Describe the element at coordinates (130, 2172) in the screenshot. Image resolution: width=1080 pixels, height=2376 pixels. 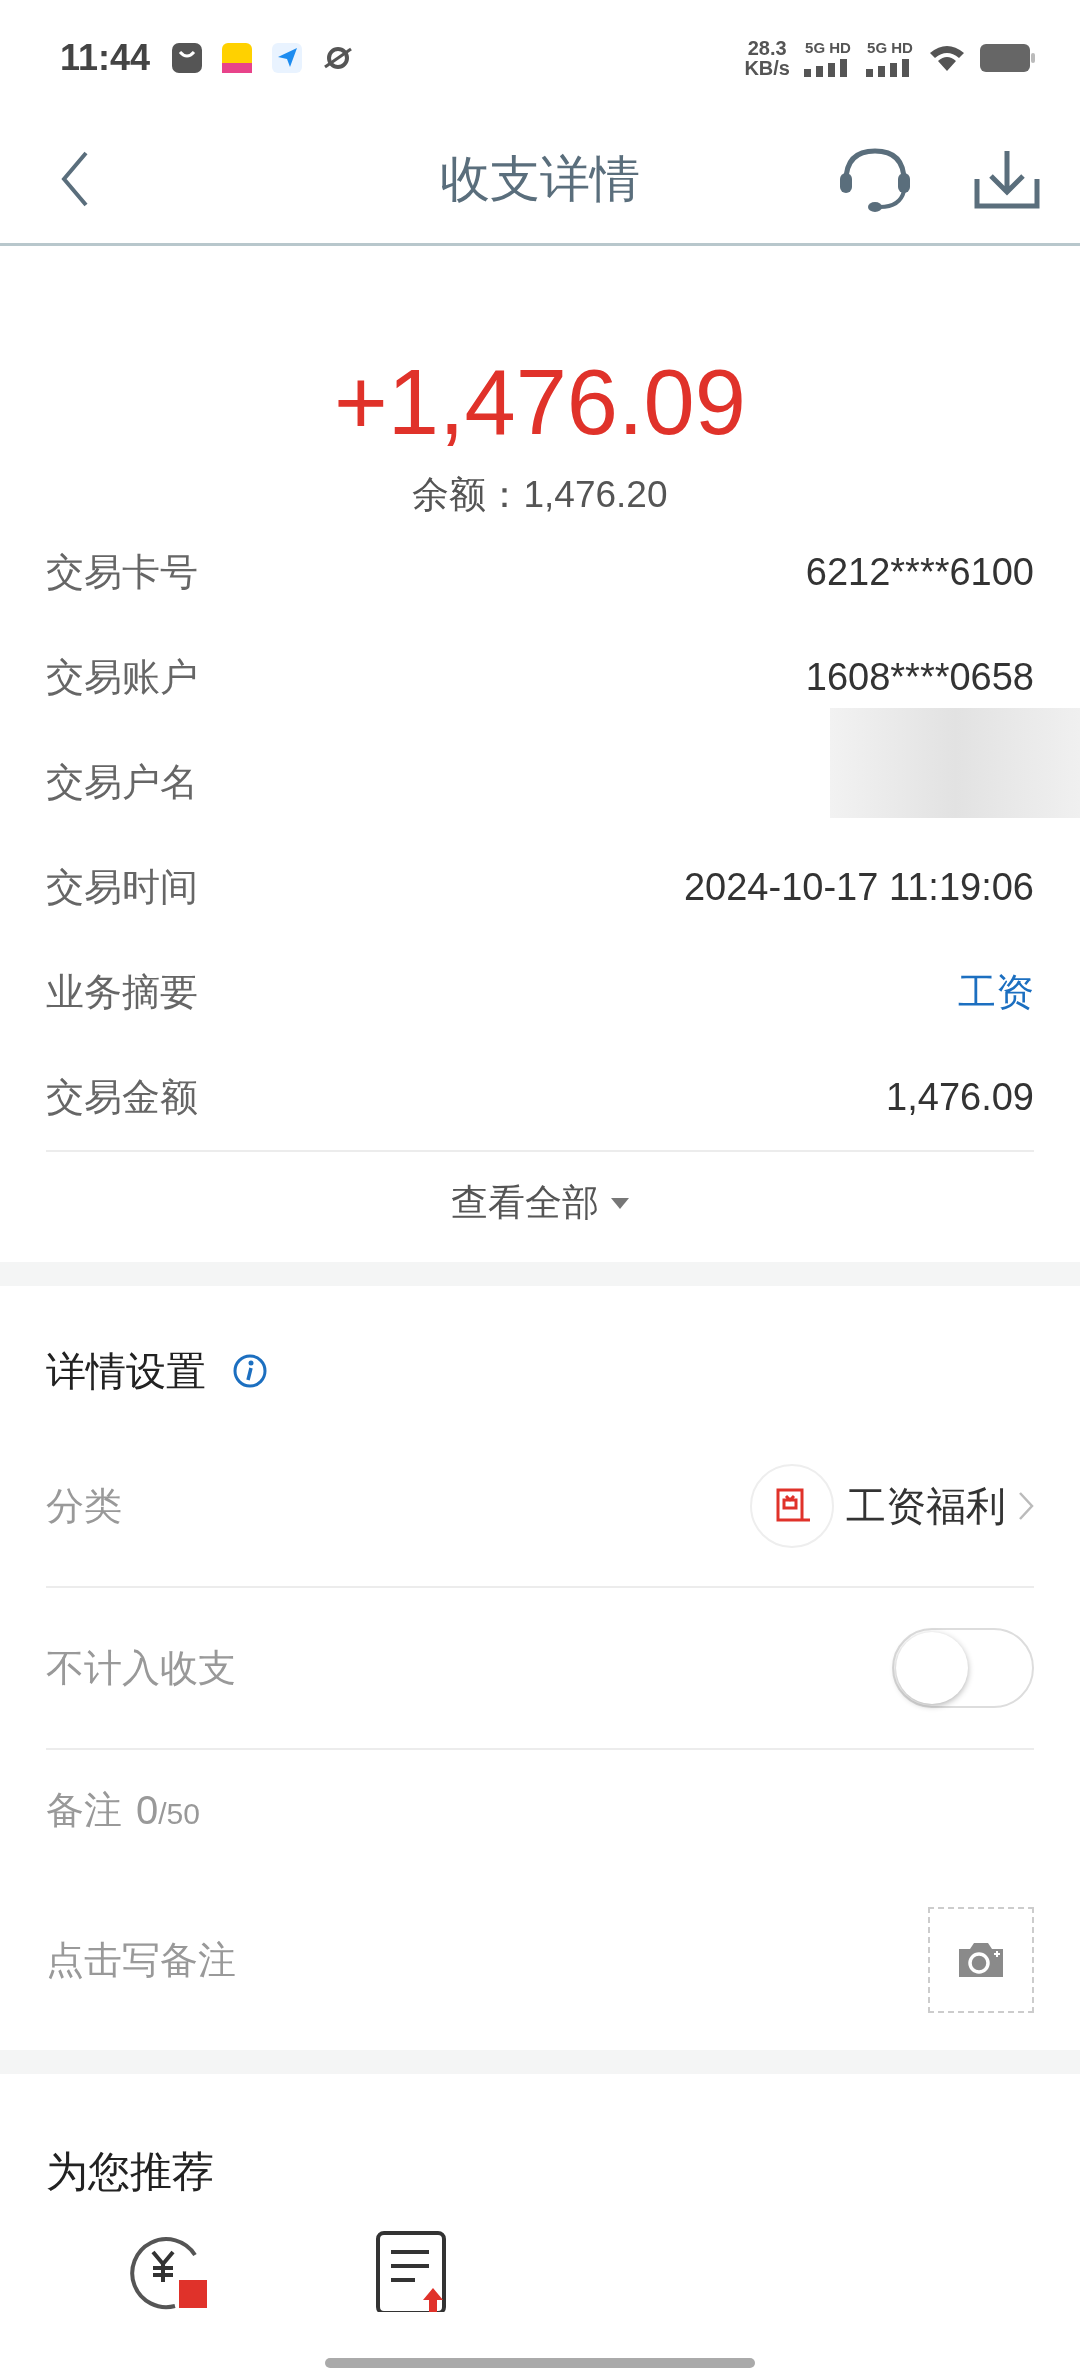
I see `section-title: 为您推荐` at that location.